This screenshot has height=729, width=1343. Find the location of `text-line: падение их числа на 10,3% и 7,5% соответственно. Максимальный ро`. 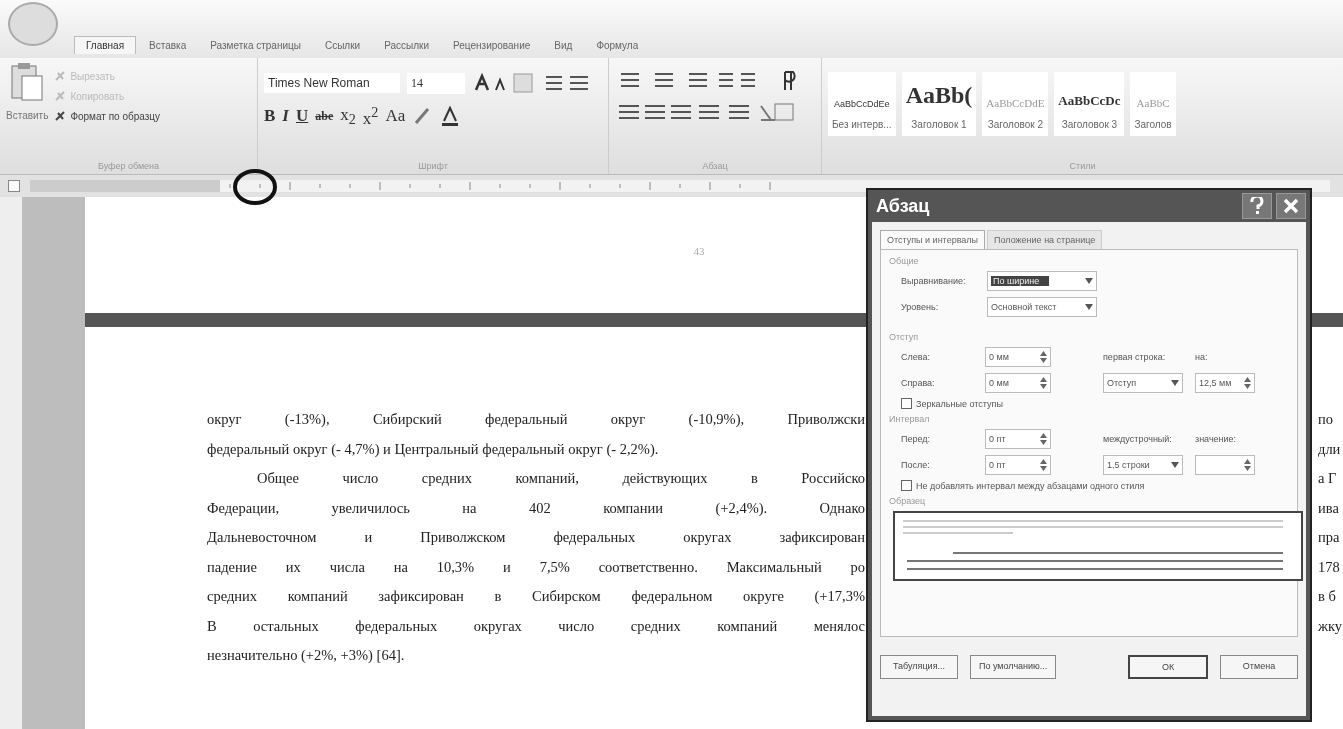

text-line: падение их числа на 10,3% и 7,5% соответственно. Максимальный ро is located at coordinates (536, 567).